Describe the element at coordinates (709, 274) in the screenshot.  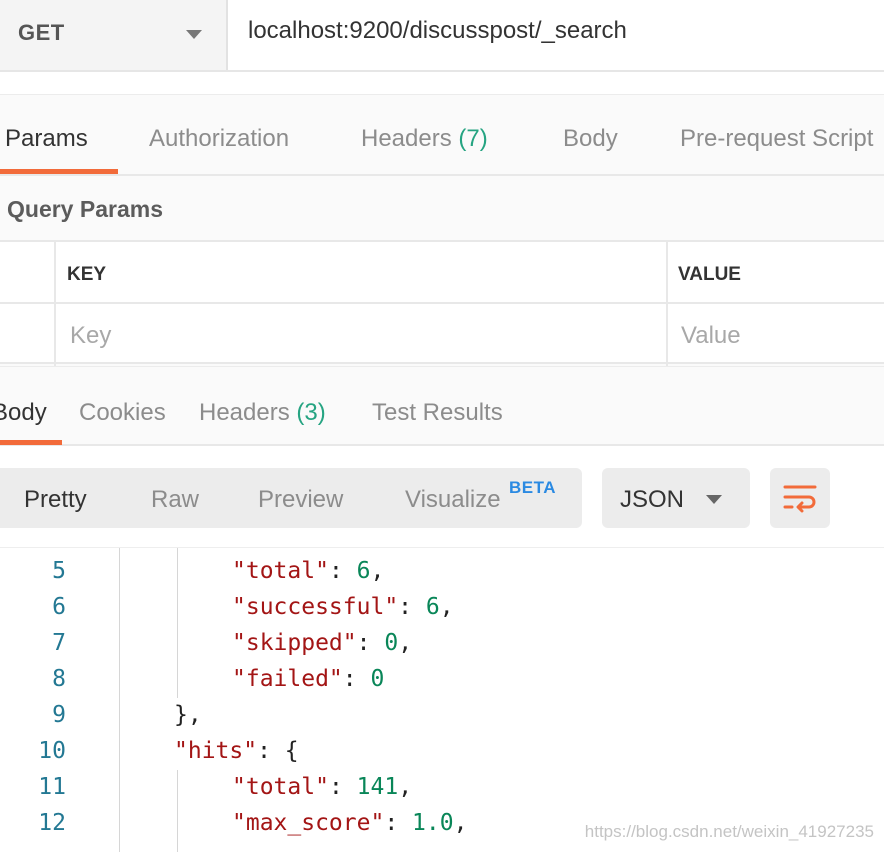
I see `value-column-header: VALUE` at that location.